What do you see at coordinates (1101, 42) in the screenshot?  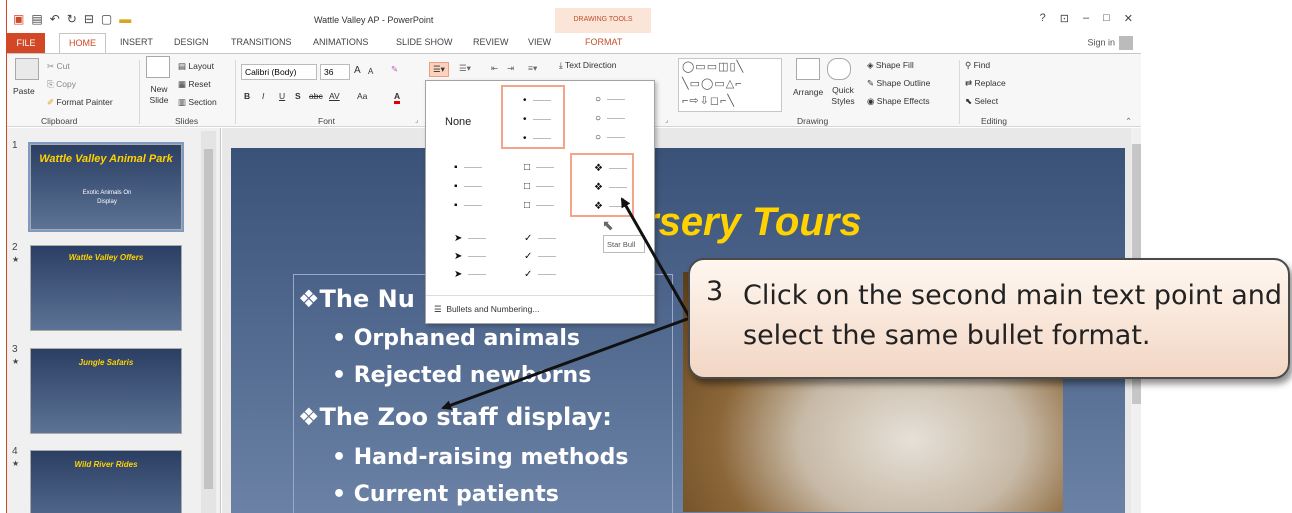 I see `sign-in-label: Sign in` at bounding box center [1101, 42].